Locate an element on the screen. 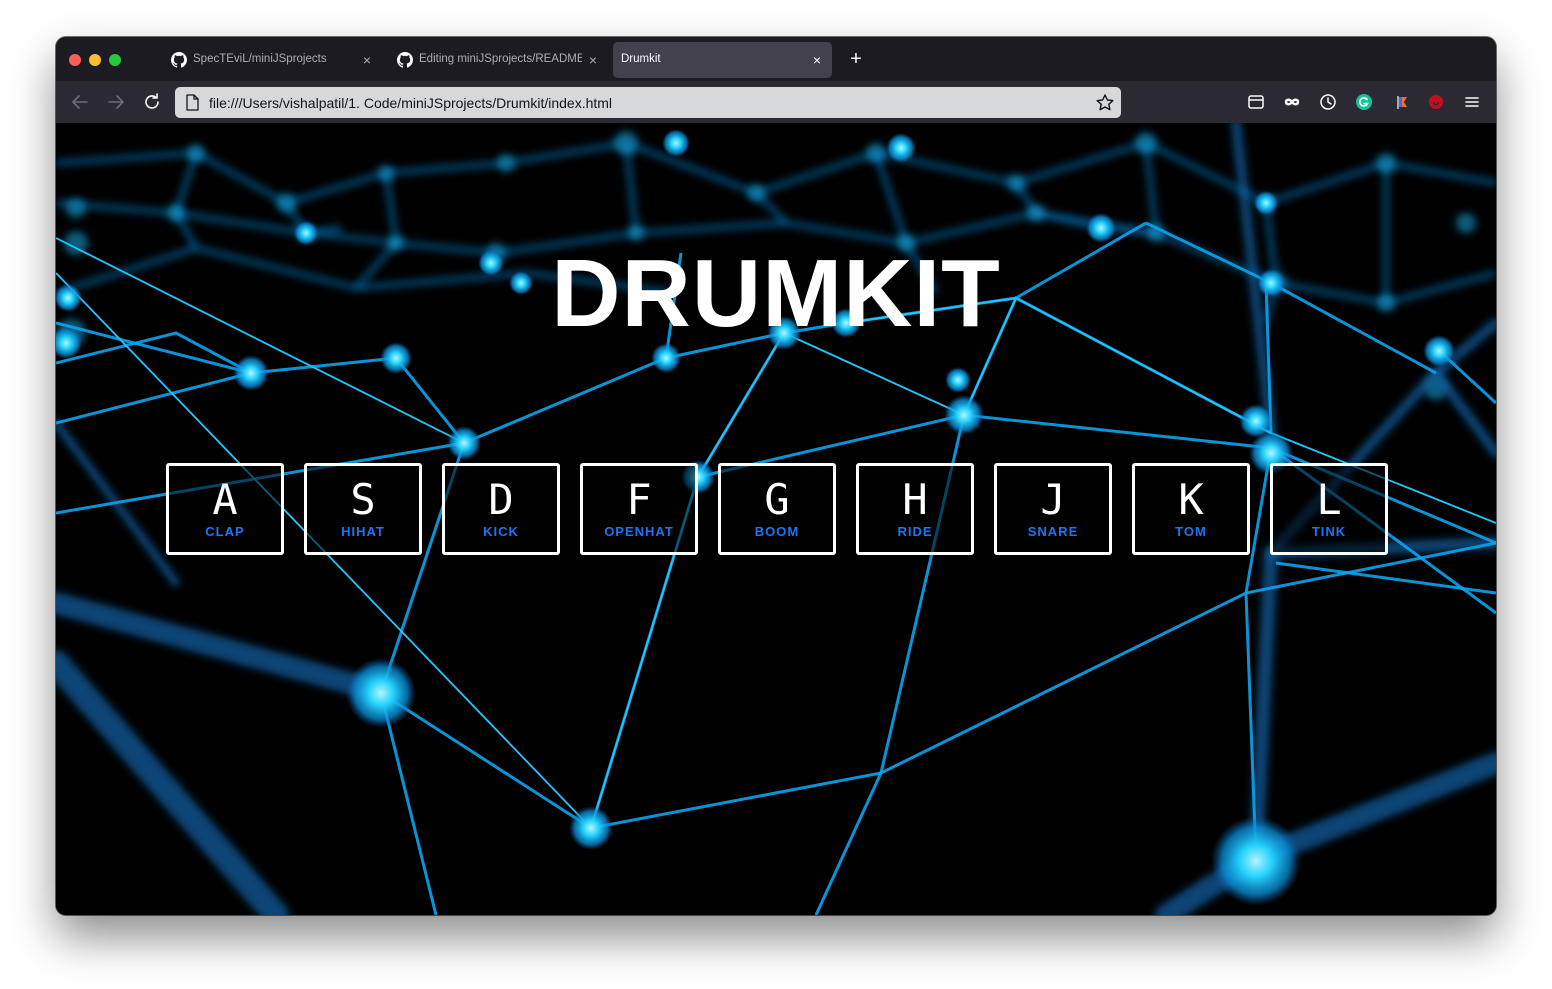  key-sound-label: RIDE is located at coordinates (915, 531).